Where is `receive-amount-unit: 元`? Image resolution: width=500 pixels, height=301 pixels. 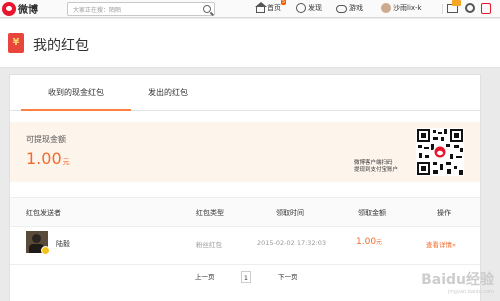 receive-amount-unit: 元 is located at coordinates (379, 242).